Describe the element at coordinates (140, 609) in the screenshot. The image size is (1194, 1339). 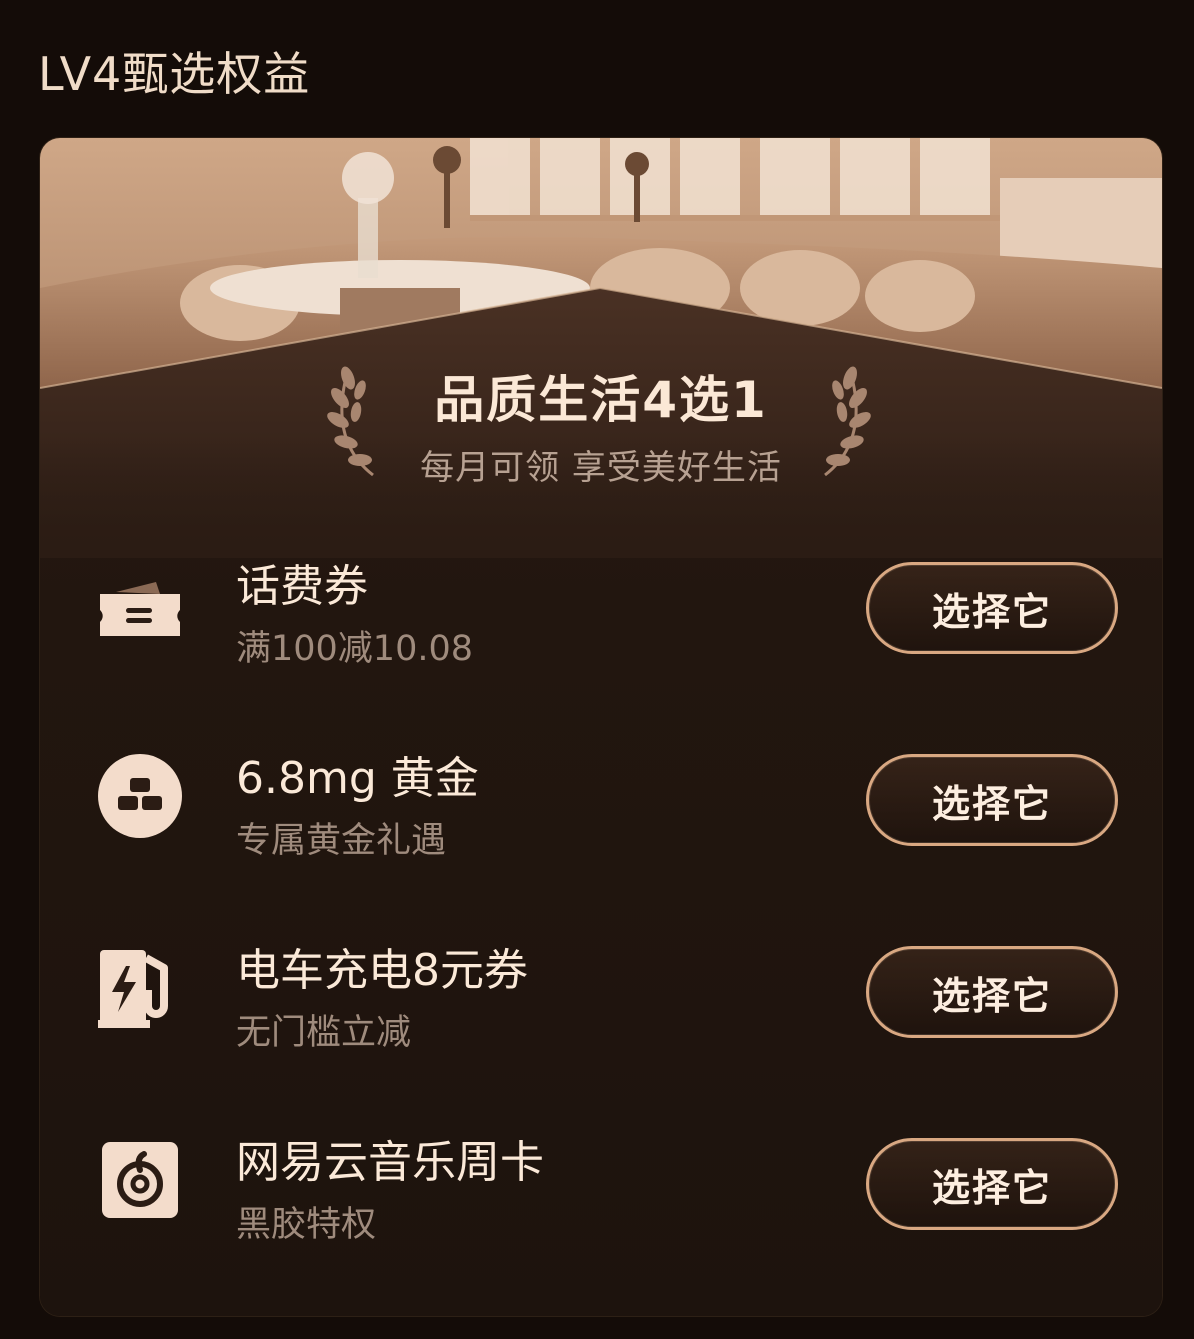
I see `ticket-icon` at that location.